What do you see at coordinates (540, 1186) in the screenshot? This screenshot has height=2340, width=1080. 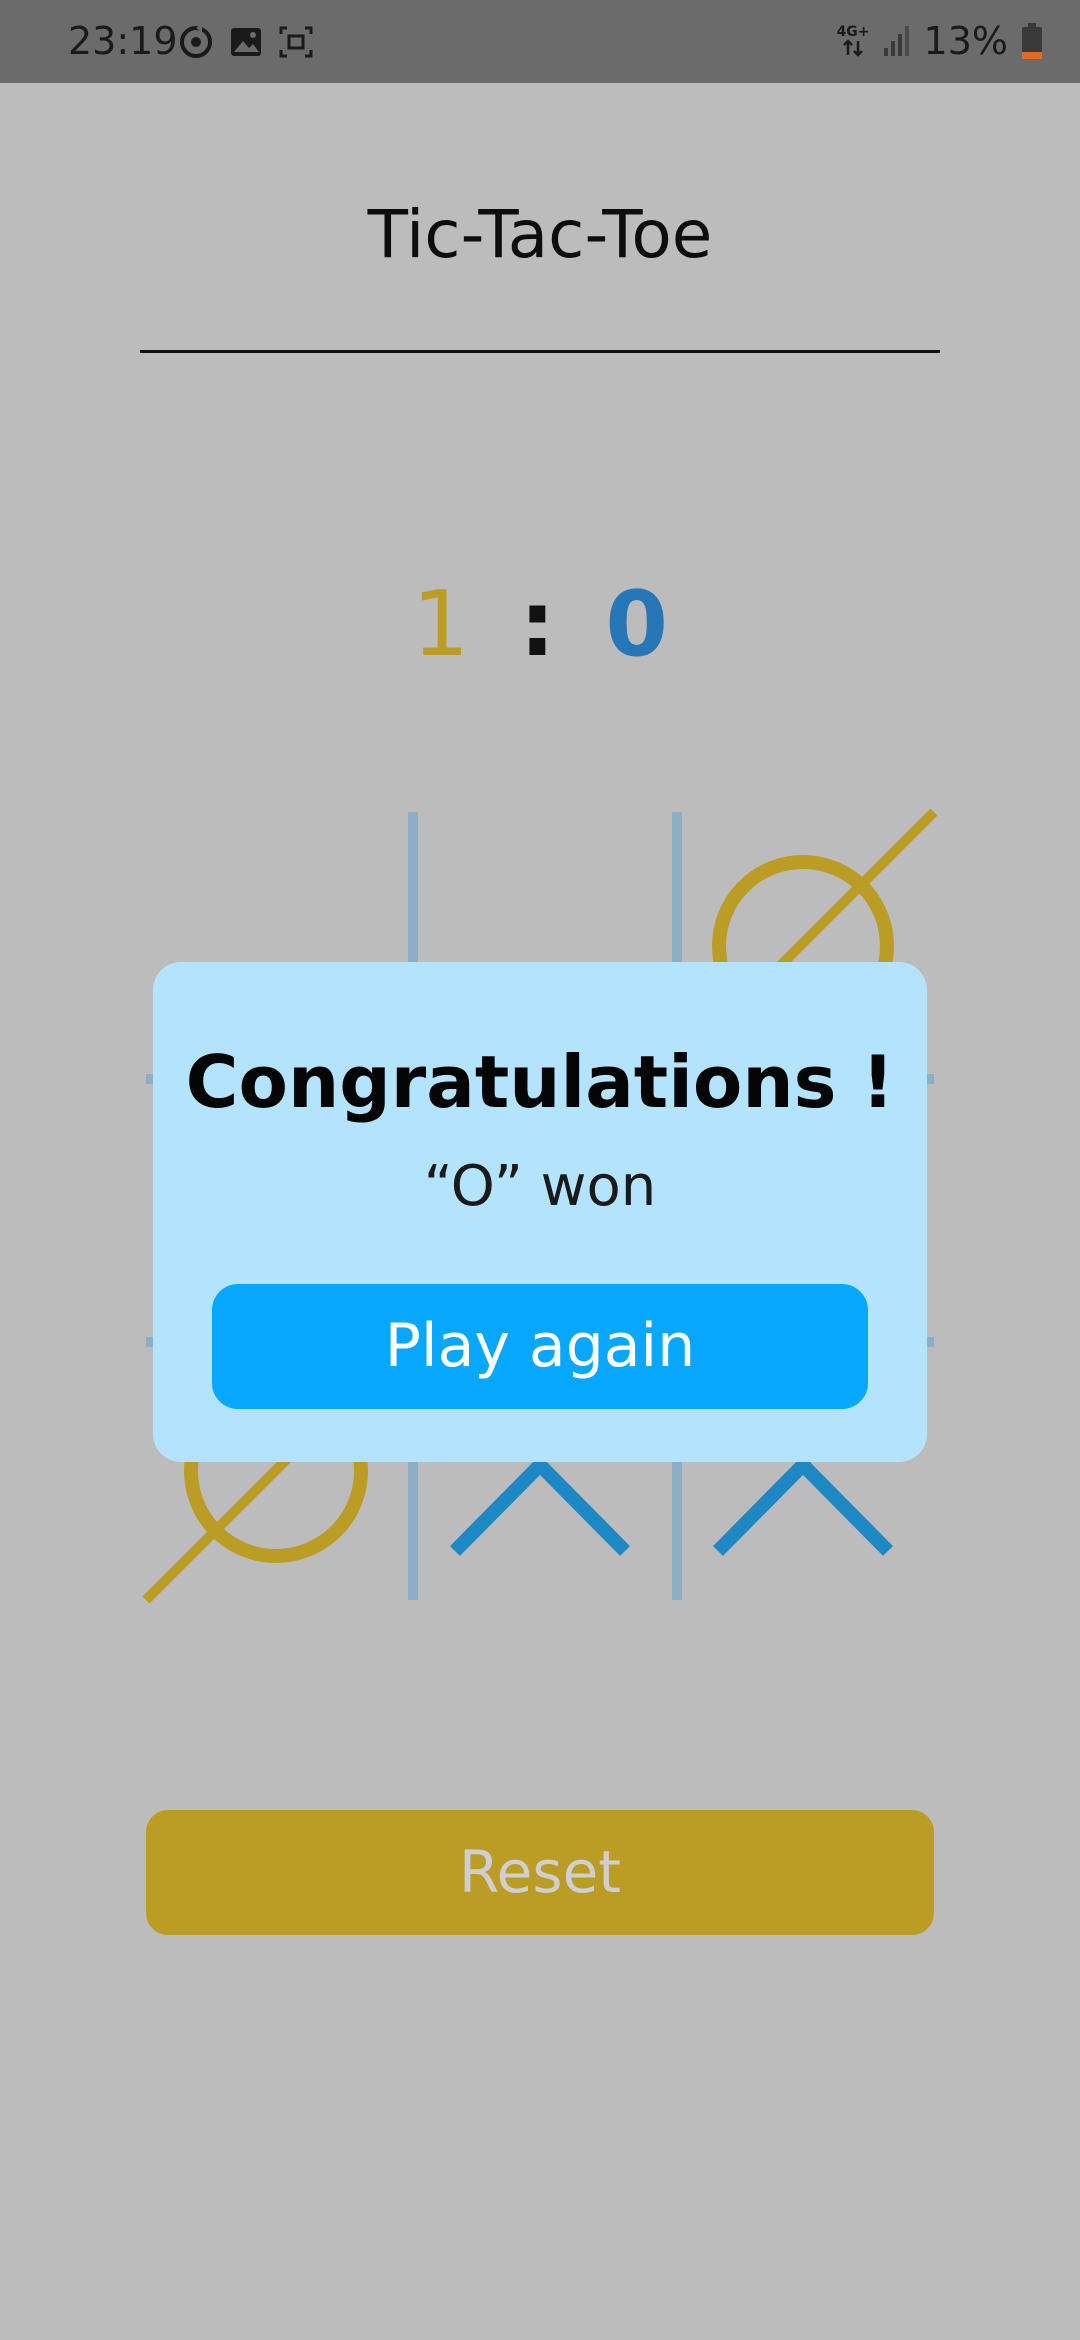 I see `dialog-message: “O” won` at bounding box center [540, 1186].